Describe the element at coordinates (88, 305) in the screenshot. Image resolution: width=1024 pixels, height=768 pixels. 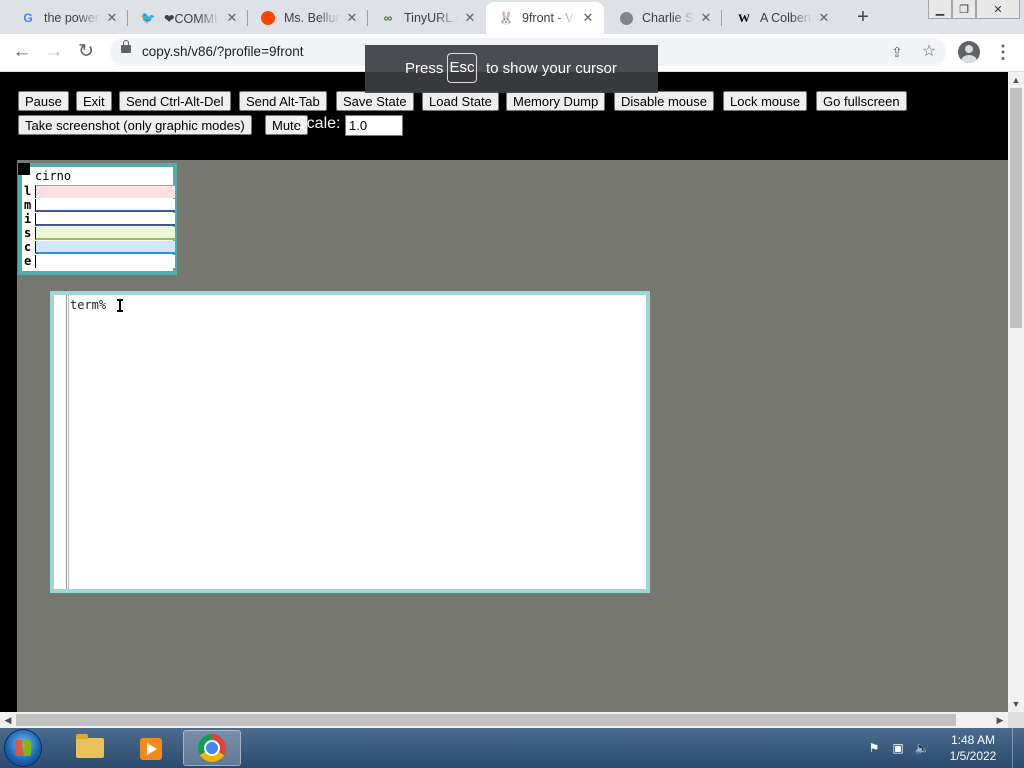
I see `terminal-prompt: term%` at that location.